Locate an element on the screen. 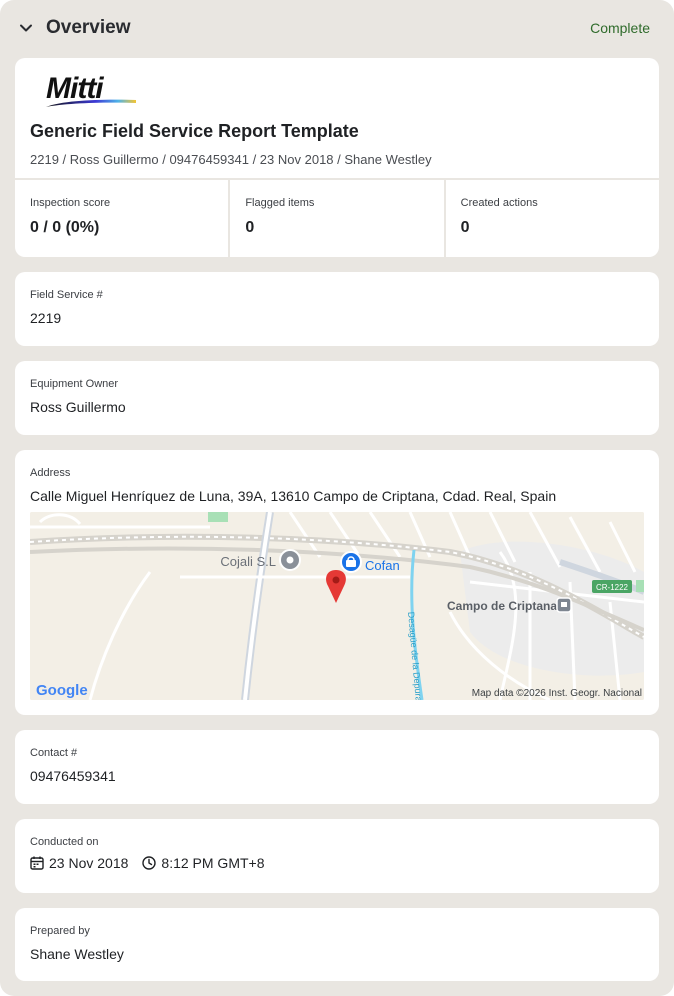 The width and height of the screenshot is (674, 996). date-value: 23 Nov 2018 is located at coordinates (89, 863).